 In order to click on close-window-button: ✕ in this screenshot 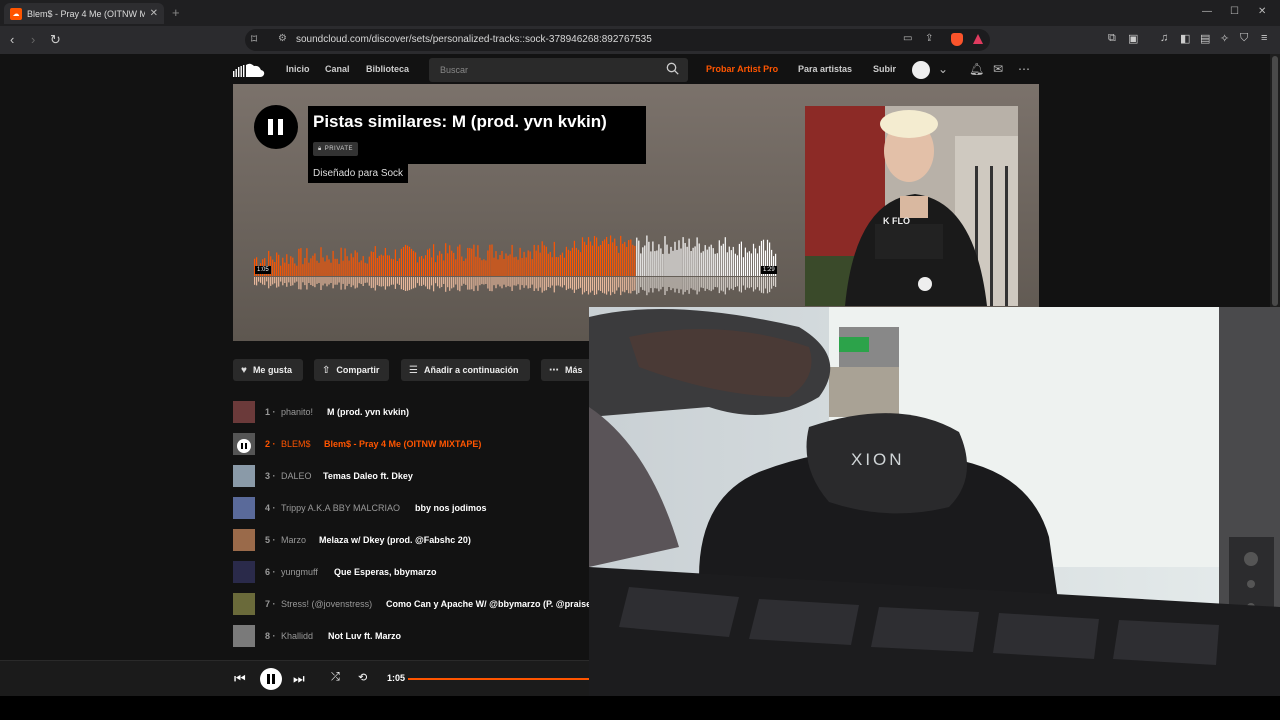, I will do `click(1262, 11)`.